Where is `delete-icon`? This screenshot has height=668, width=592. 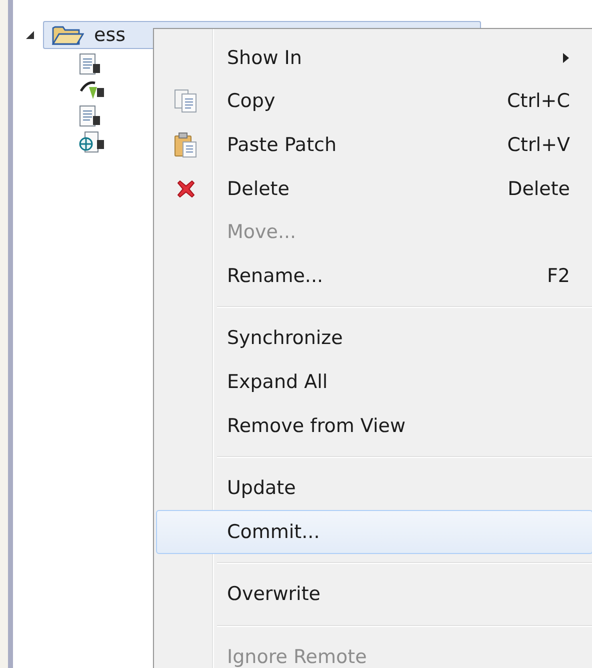 delete-icon is located at coordinates (186, 189).